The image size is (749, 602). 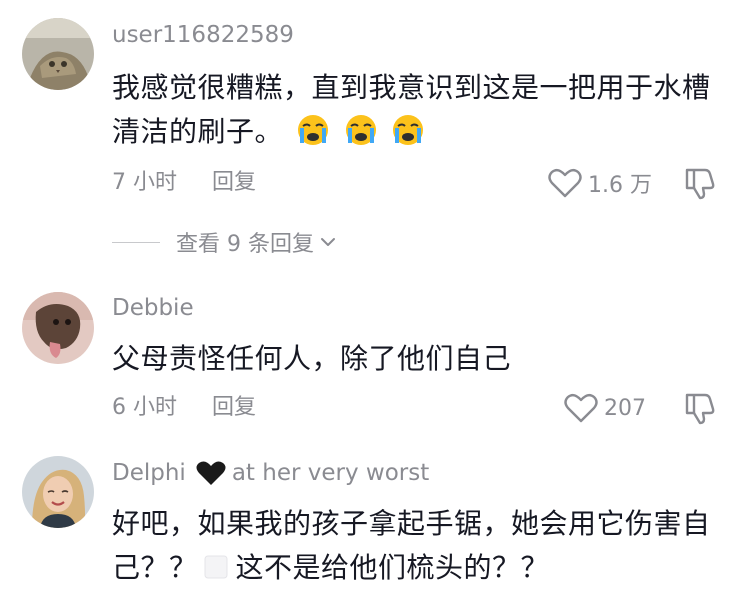 I want to click on comment-username: Debbie, so click(x=153, y=308).